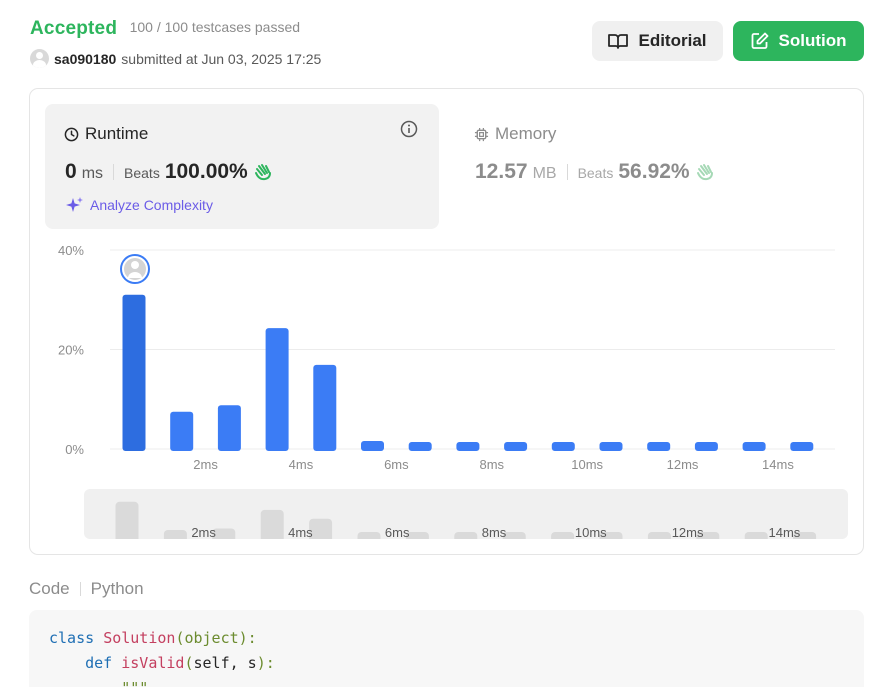 The width and height of the screenshot is (889, 687). Describe the element at coordinates (396, 464) in the screenshot. I see `x-tick-label: 6ms` at that location.